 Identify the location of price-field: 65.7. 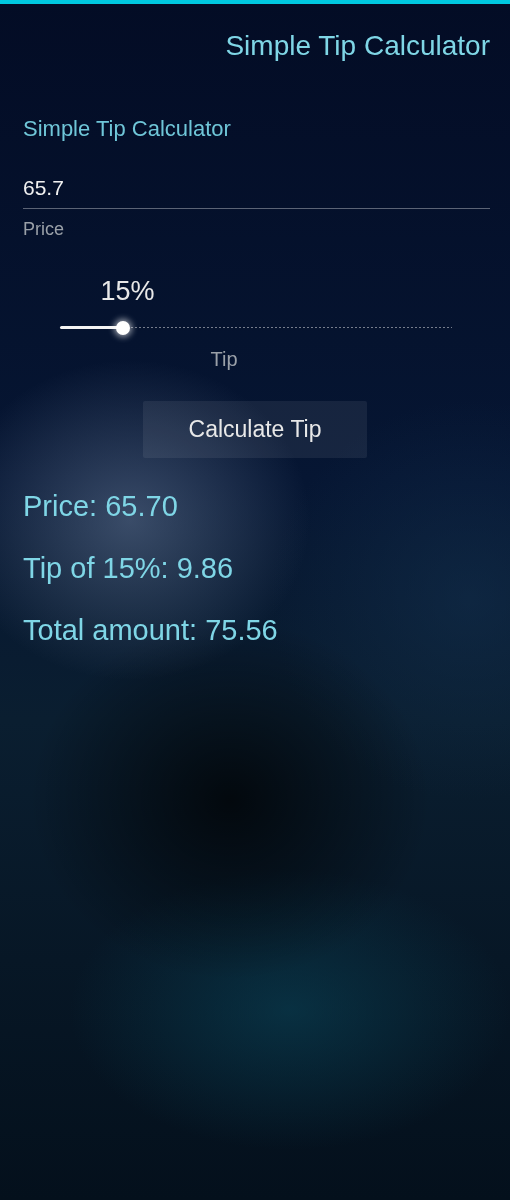
(256, 192).